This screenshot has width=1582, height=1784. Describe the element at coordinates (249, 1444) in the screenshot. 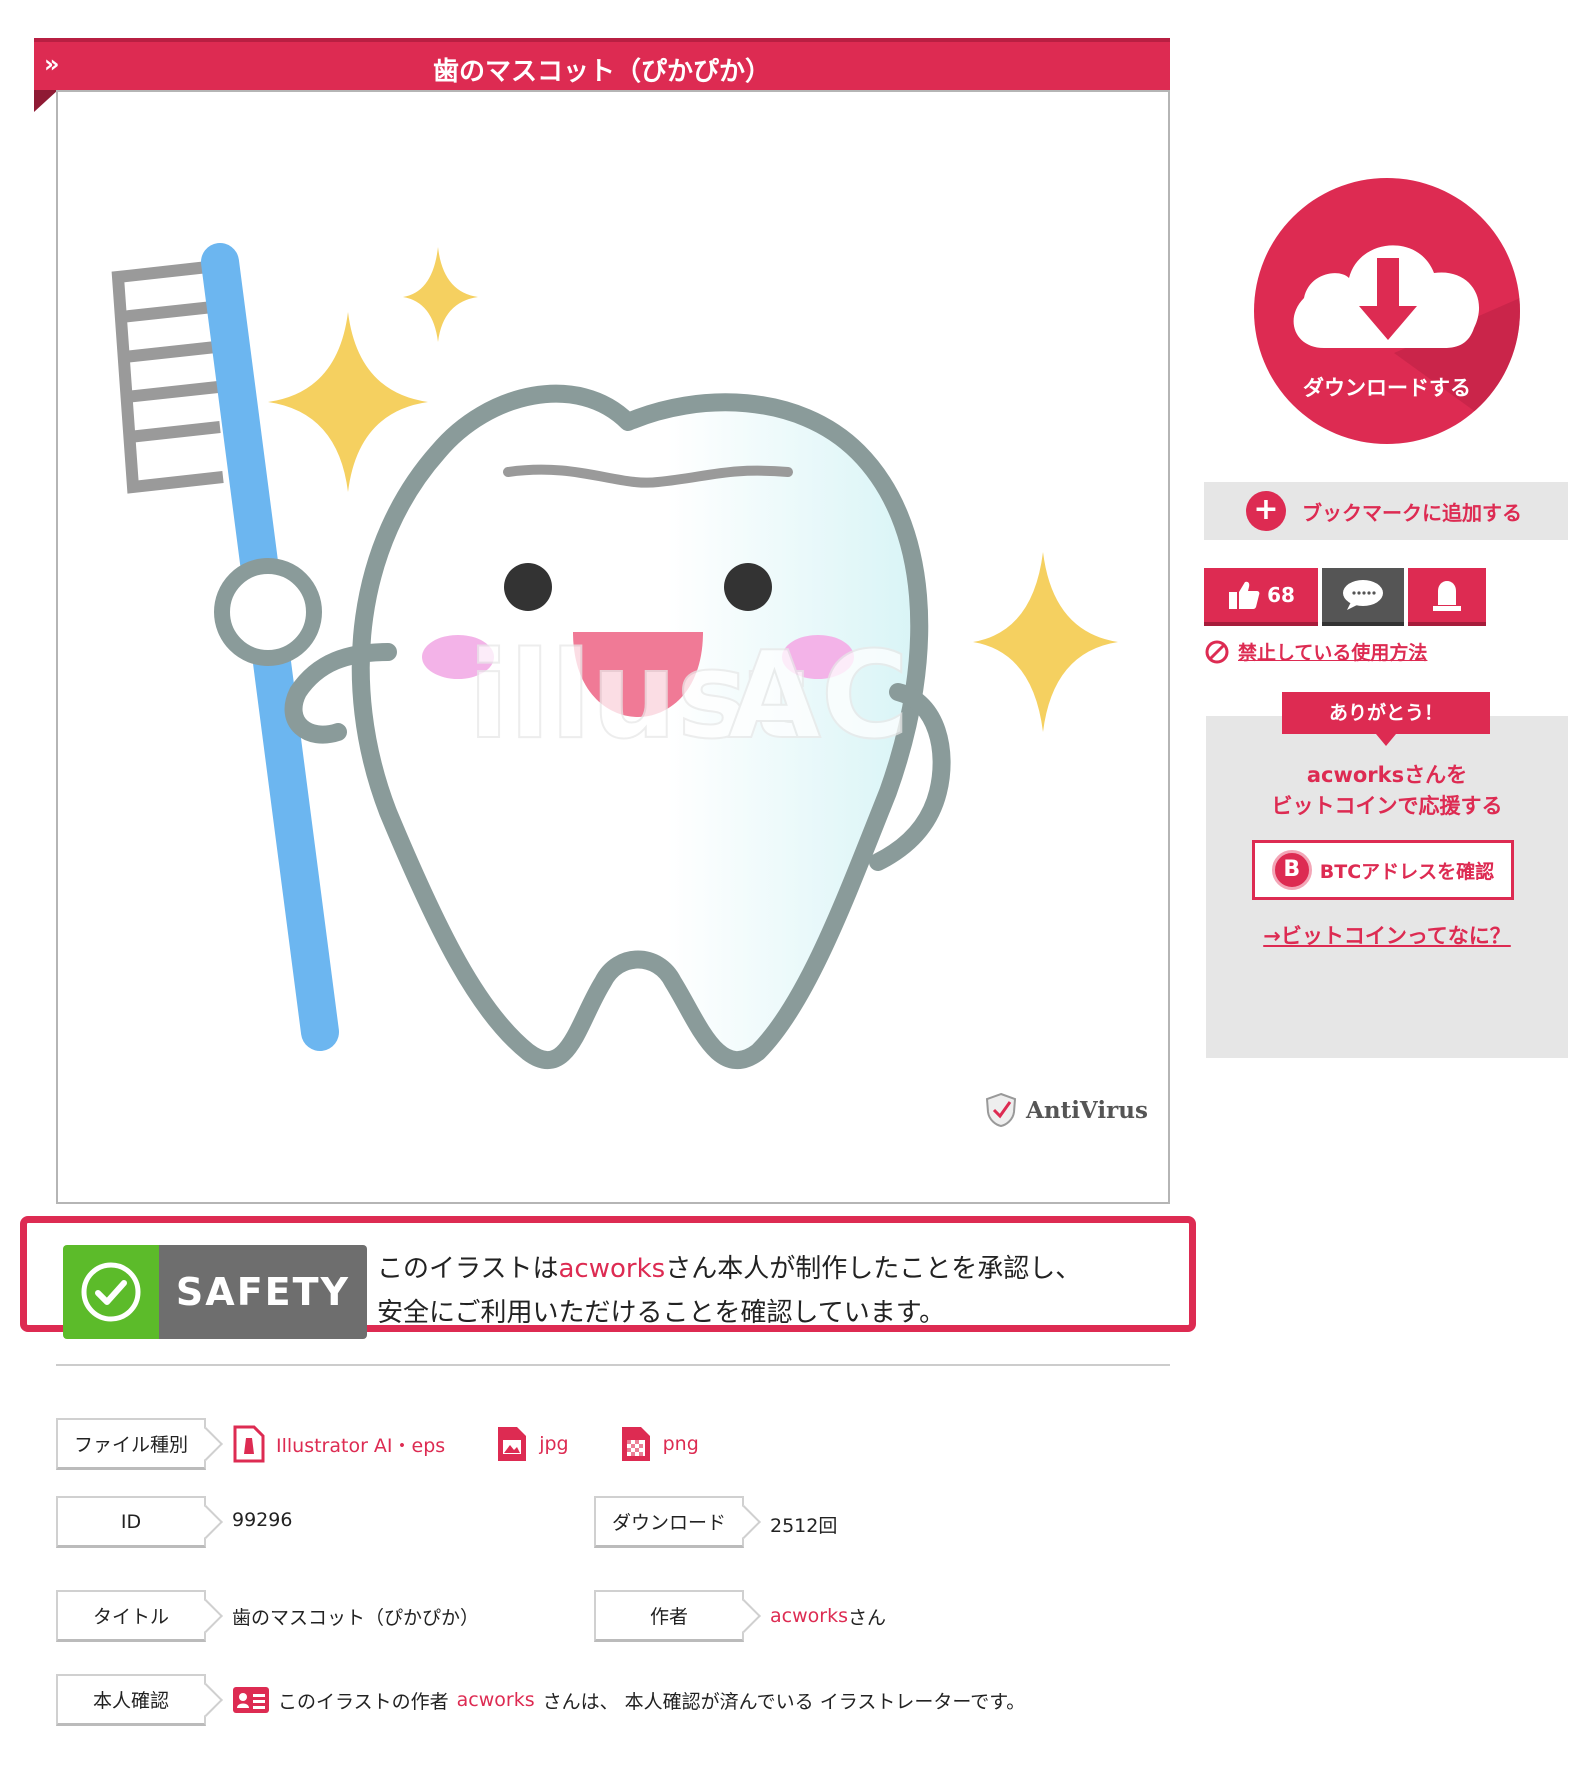

I see `illustrator-file-icon` at that location.